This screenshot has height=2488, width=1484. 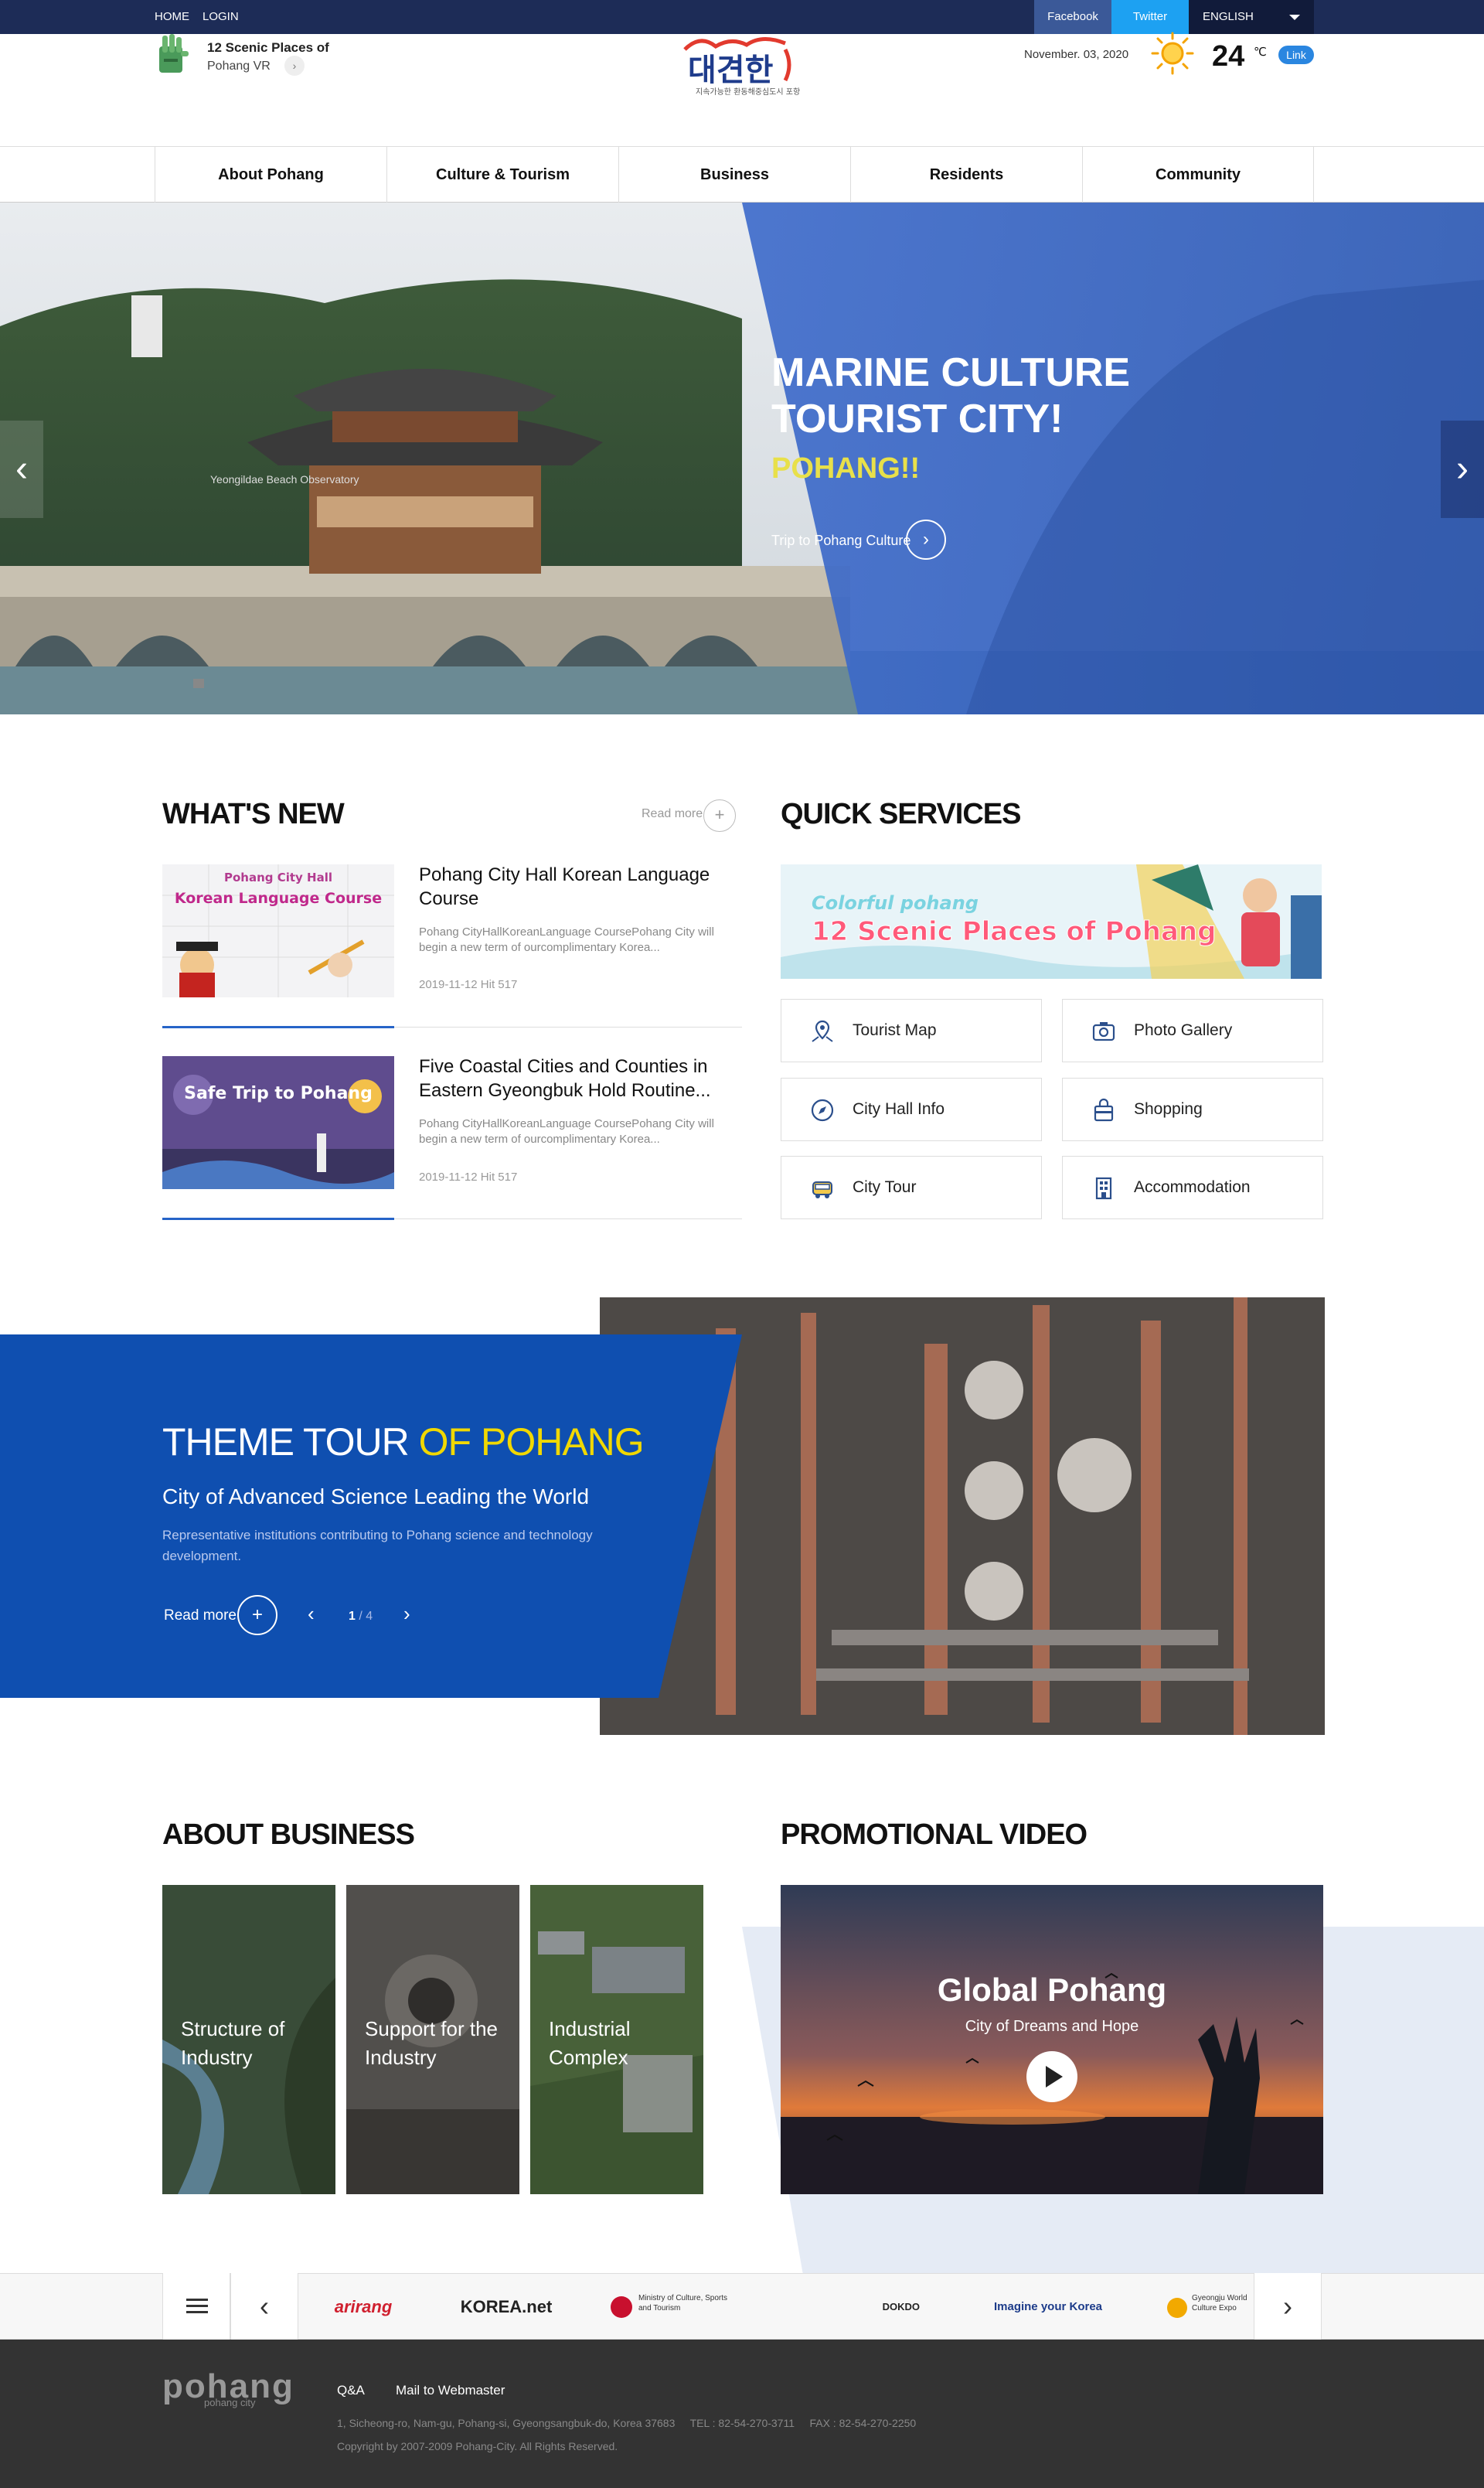 I want to click on partners-next-button: ›, so click(x=1288, y=2306).